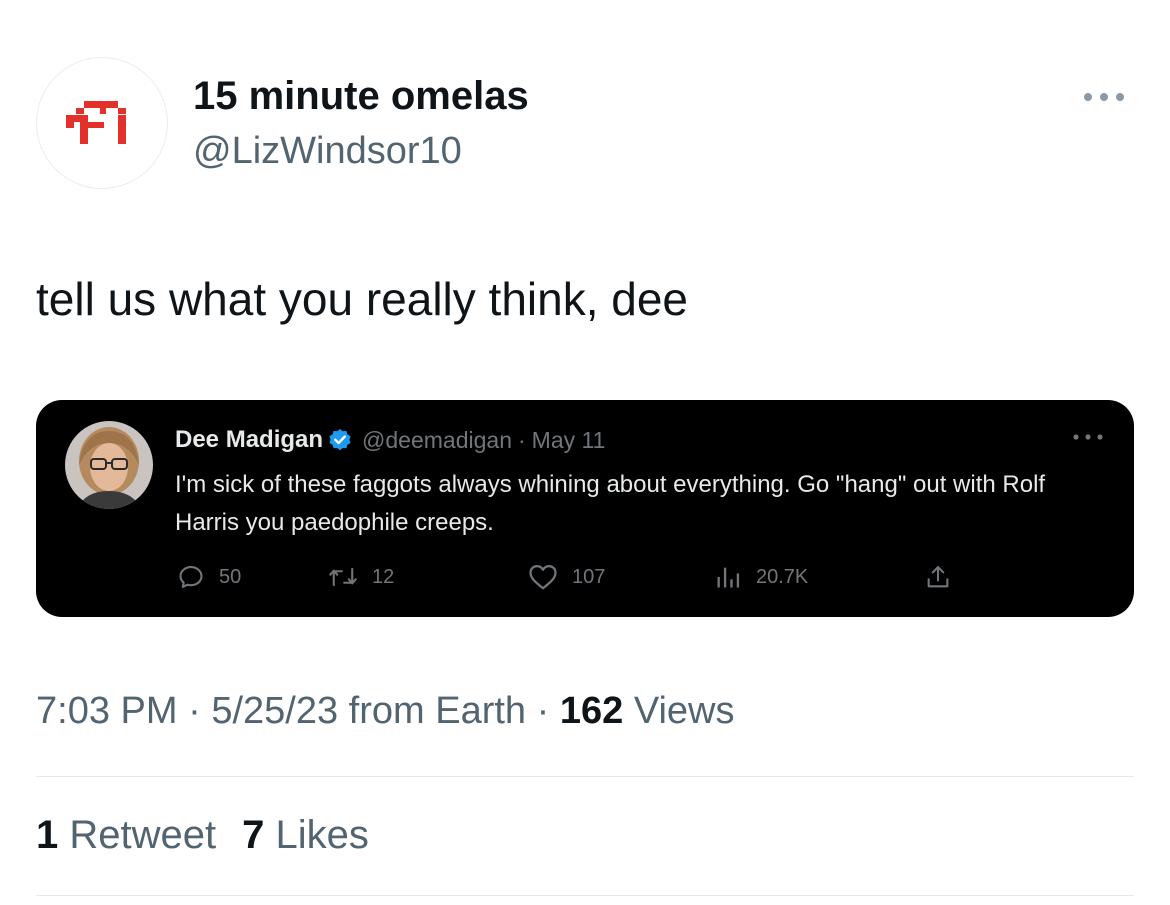 The image size is (1170, 905). I want to click on embedded-like-count: 107, so click(589, 576).